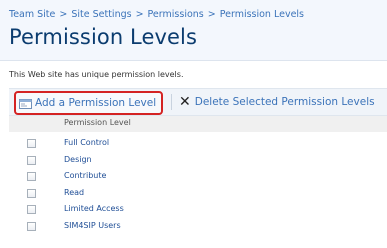 Image resolution: width=387 pixels, height=248 pixels. What do you see at coordinates (171, 102) in the screenshot?
I see `toolbar-divider` at bounding box center [171, 102].